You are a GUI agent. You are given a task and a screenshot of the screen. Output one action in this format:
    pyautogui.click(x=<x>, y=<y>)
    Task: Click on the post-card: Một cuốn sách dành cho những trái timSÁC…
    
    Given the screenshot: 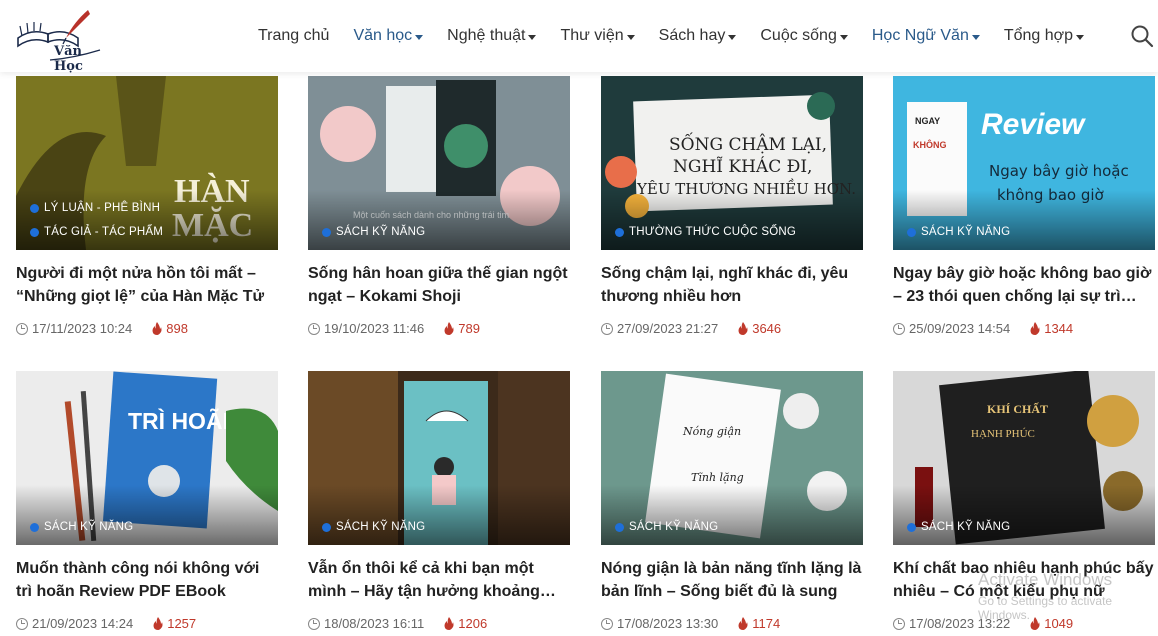 What is the action you would take?
    pyautogui.click(x=439, y=206)
    